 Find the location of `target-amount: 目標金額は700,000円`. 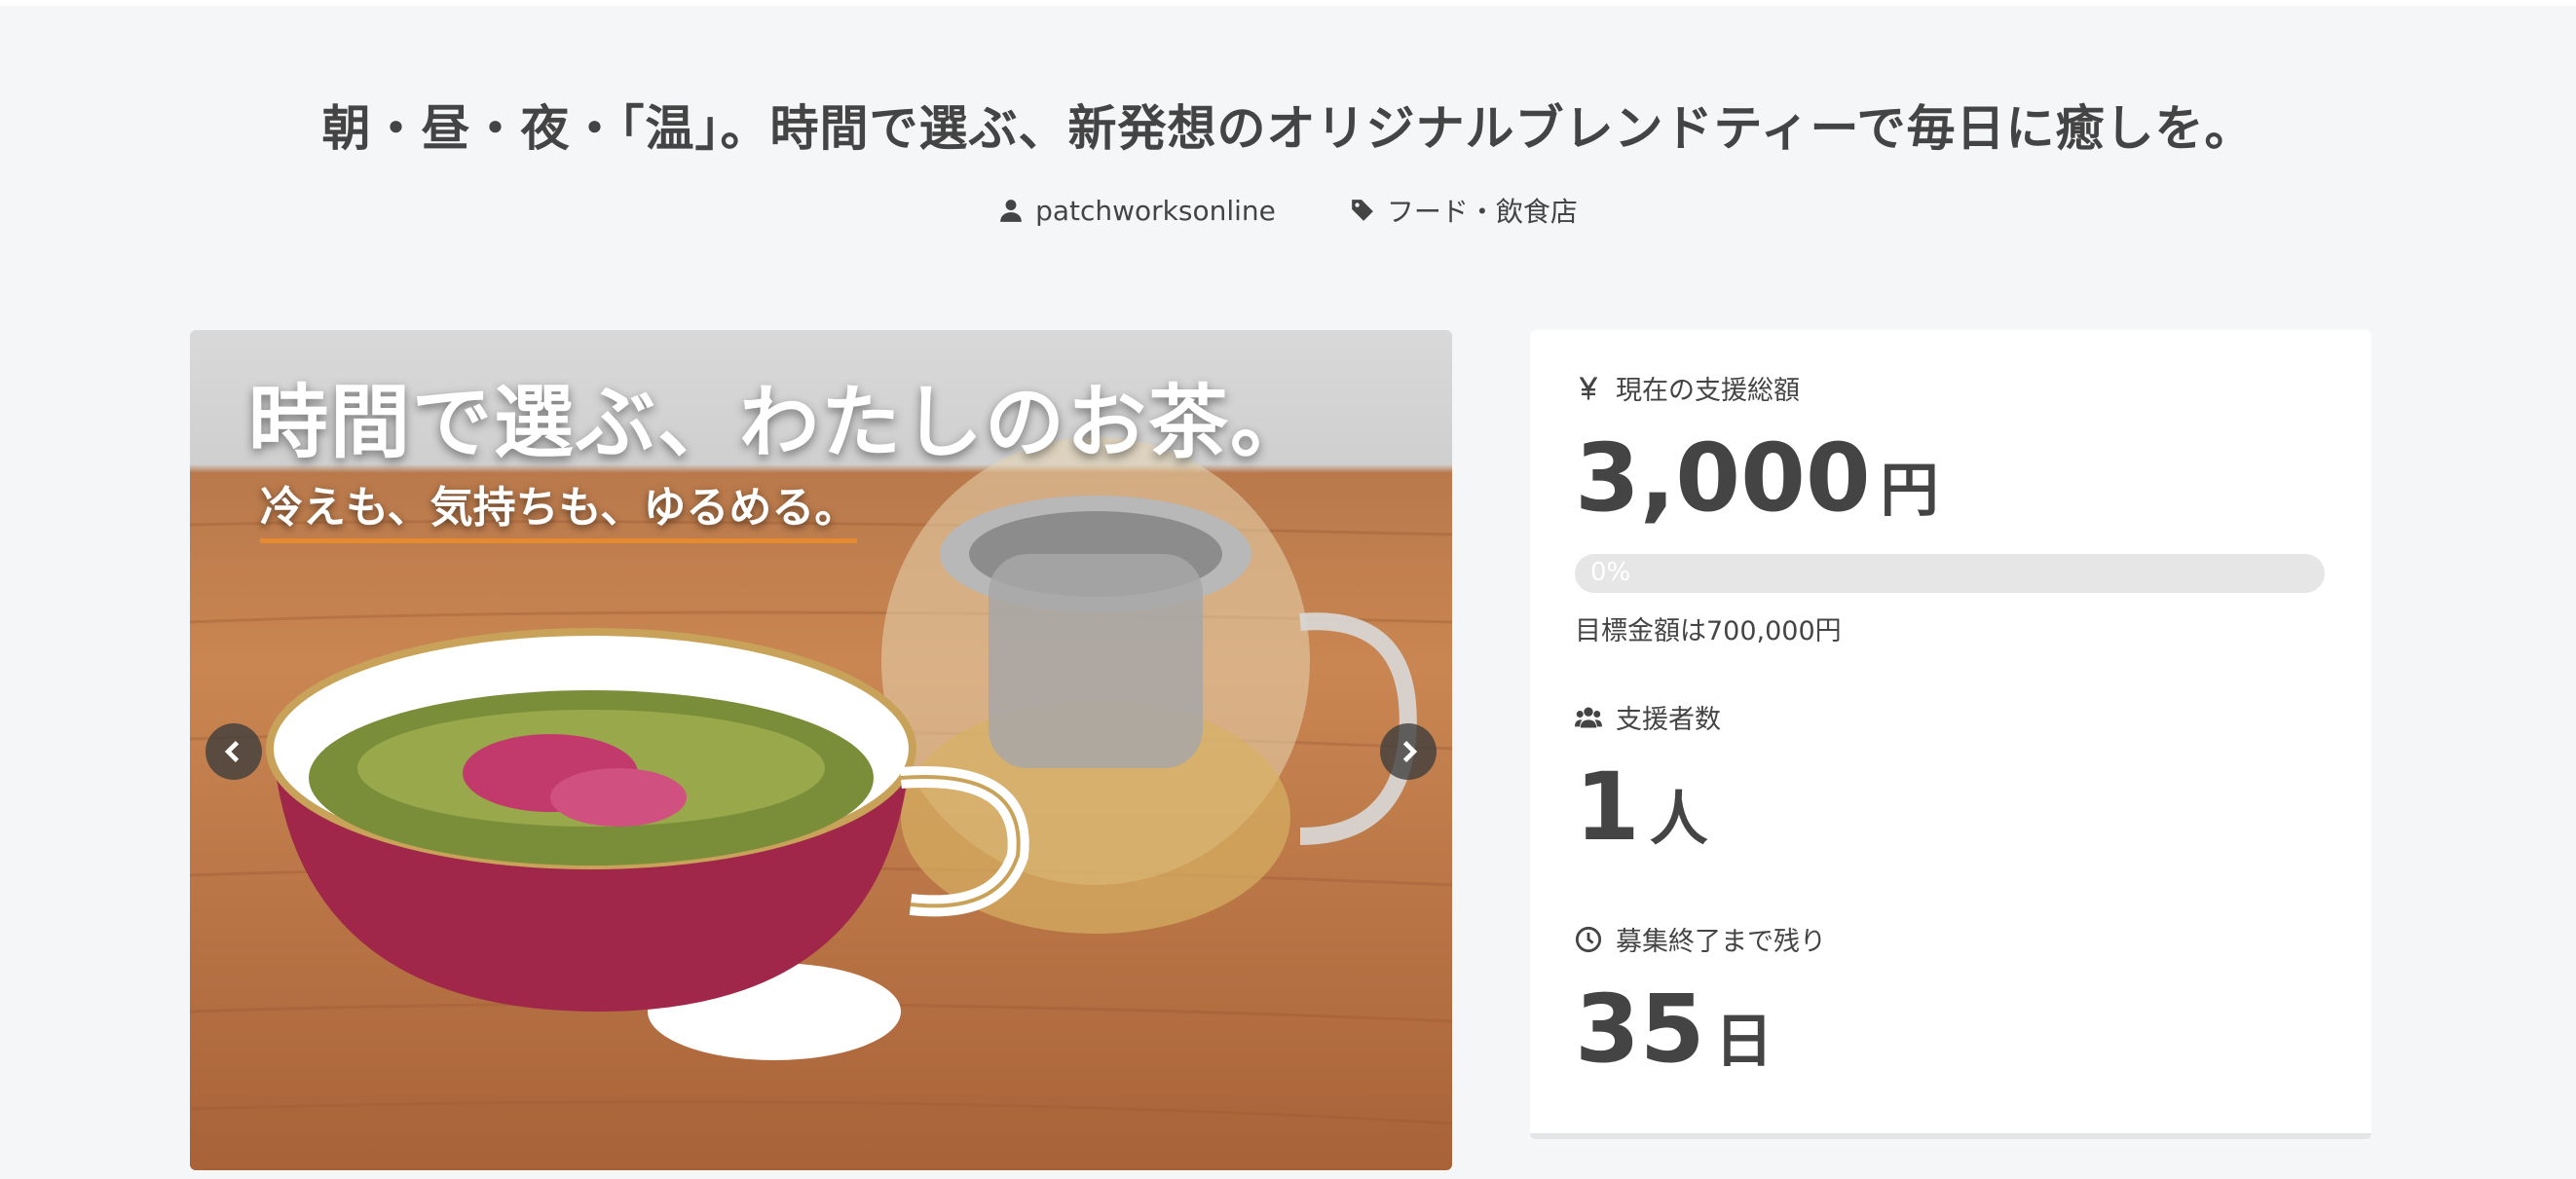

target-amount: 目標金額は700,000円 is located at coordinates (1708, 631).